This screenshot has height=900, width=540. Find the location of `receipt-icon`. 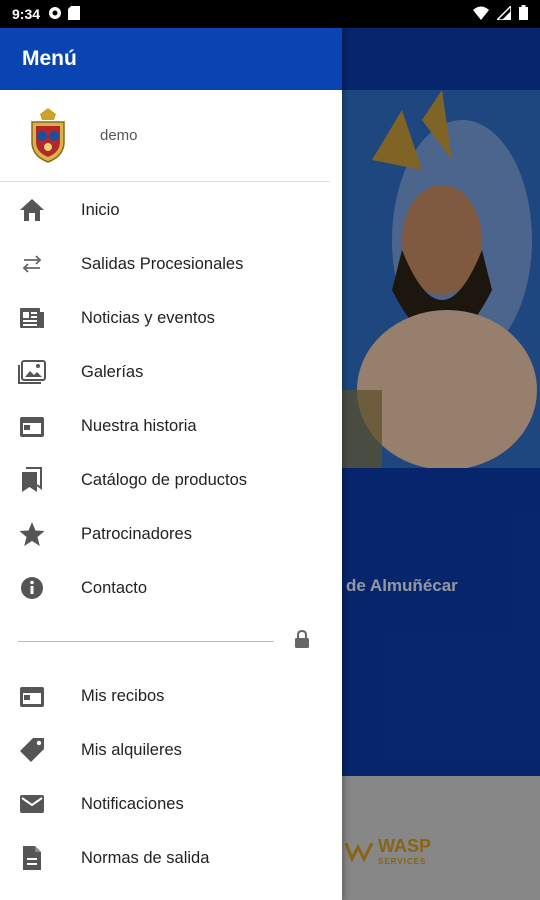

receipt-icon is located at coordinates (32, 696).